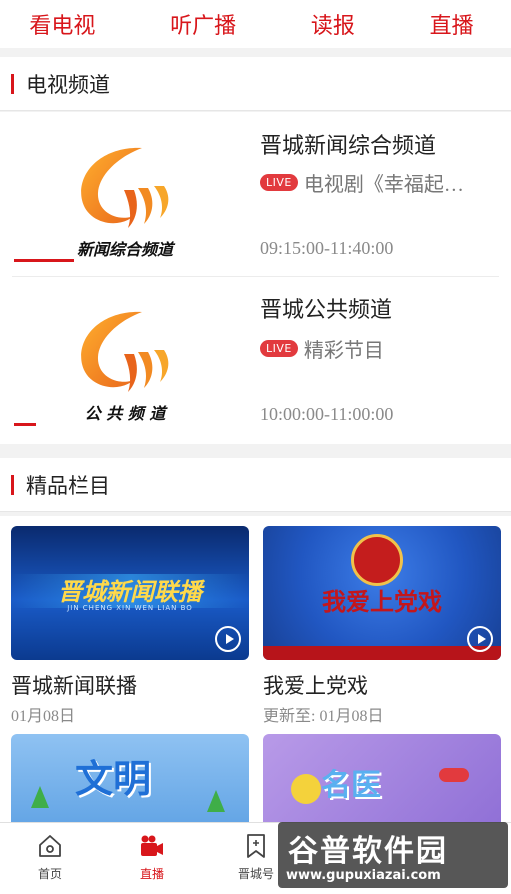 This screenshot has width=511, height=894. What do you see at coordinates (452, 24) in the screenshot?
I see `tab-live: 直播` at bounding box center [452, 24].